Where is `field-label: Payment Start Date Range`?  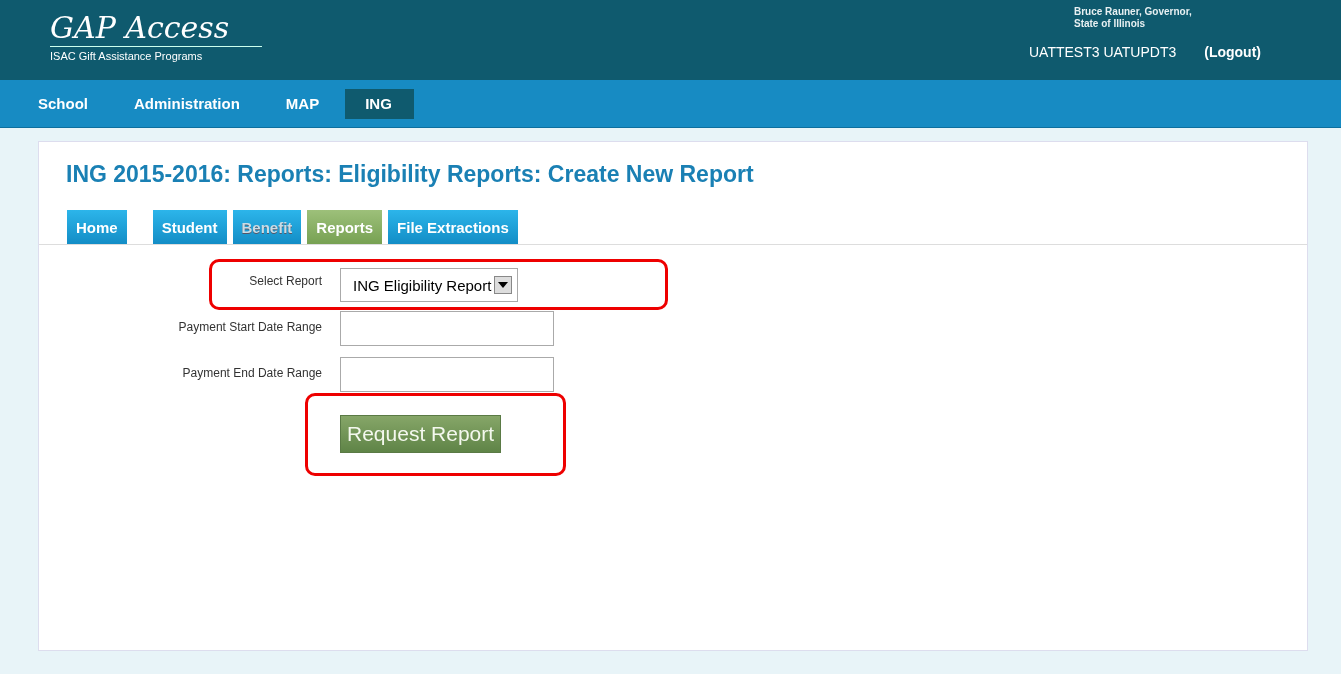 field-label: Payment Start Date Range is located at coordinates (249, 326).